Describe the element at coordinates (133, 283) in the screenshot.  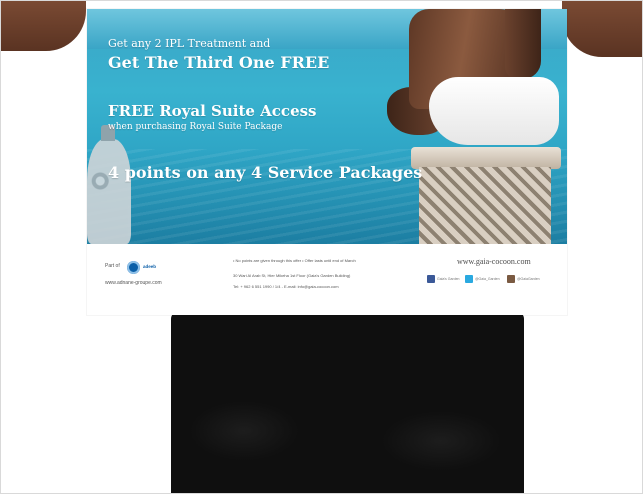
I see `group-url: www.adnane-groupe.com` at that location.